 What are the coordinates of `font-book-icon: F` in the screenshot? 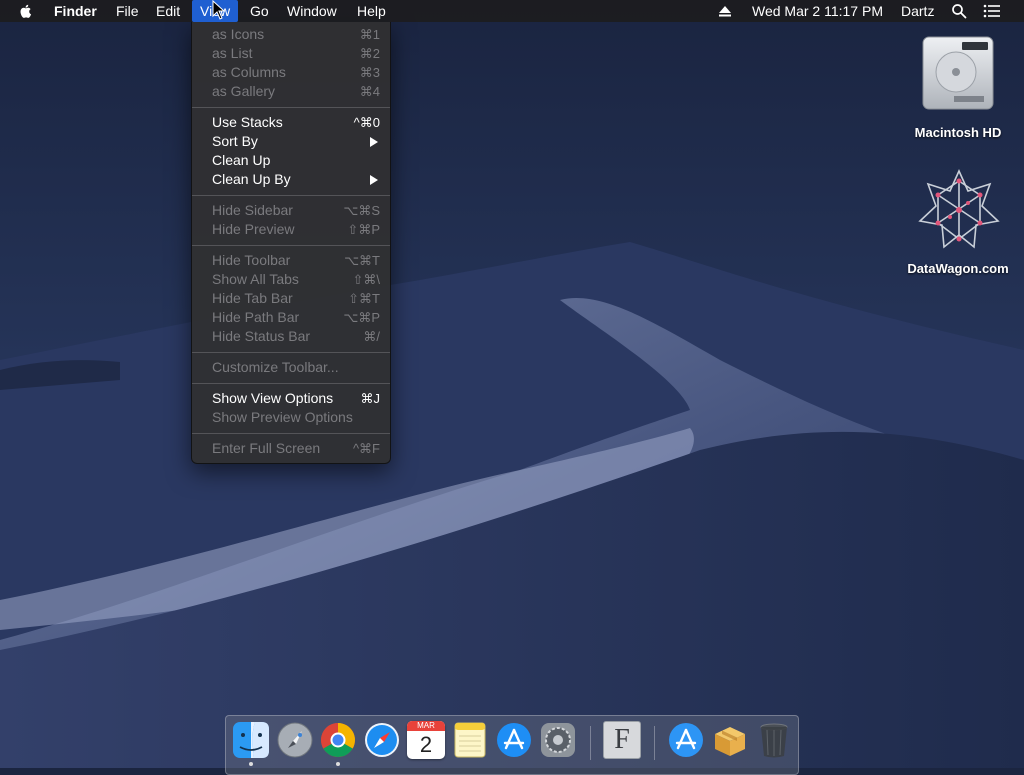 It's located at (622, 740).